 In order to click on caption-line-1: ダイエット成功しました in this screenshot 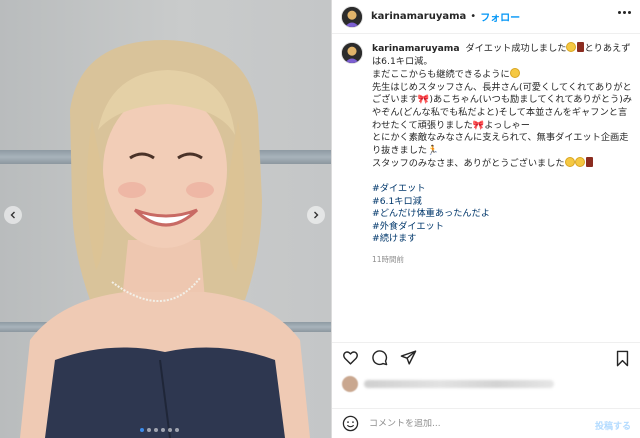, I will do `click(516, 48)`.